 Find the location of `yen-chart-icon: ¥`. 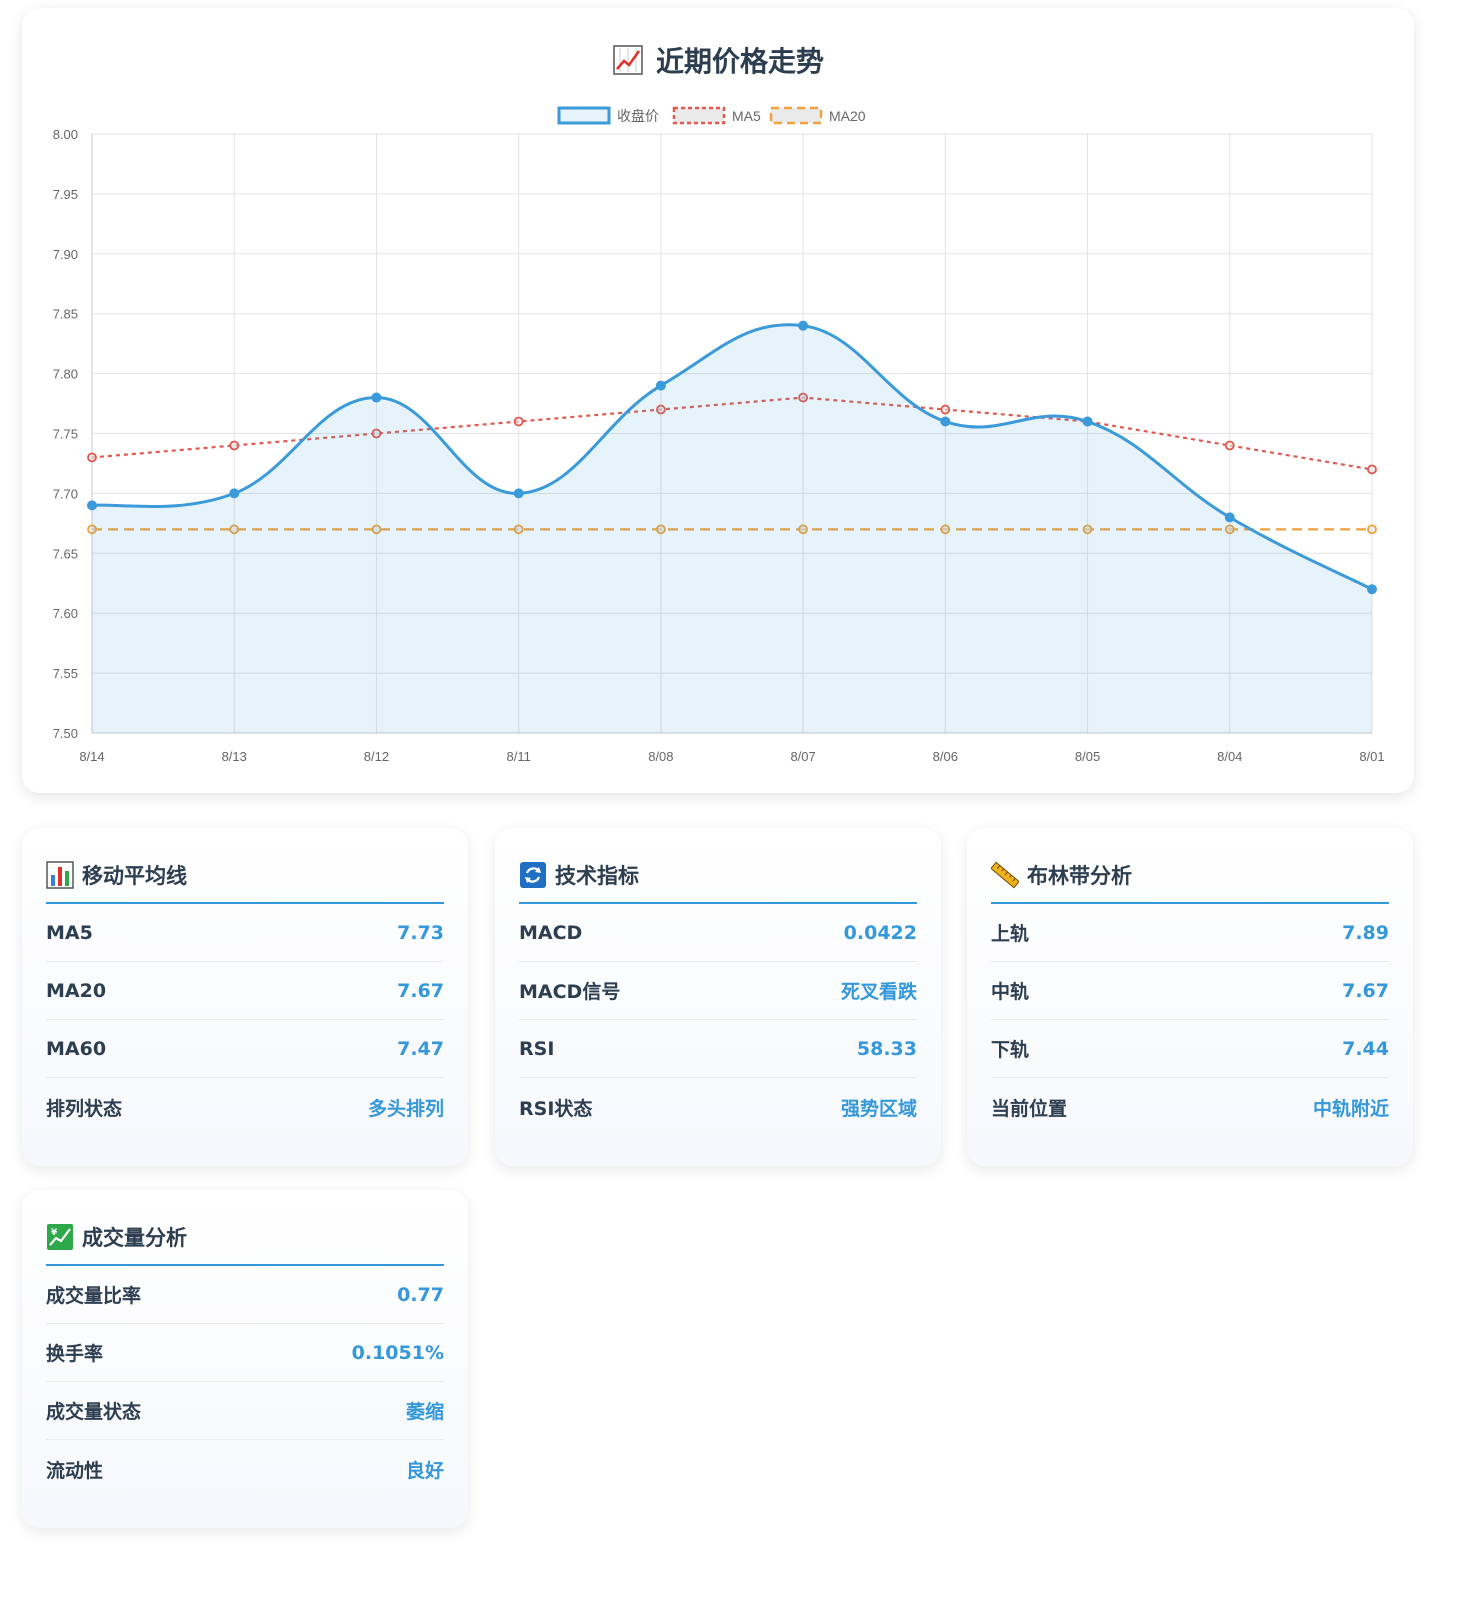

yen-chart-icon: ¥ is located at coordinates (60, 1237).